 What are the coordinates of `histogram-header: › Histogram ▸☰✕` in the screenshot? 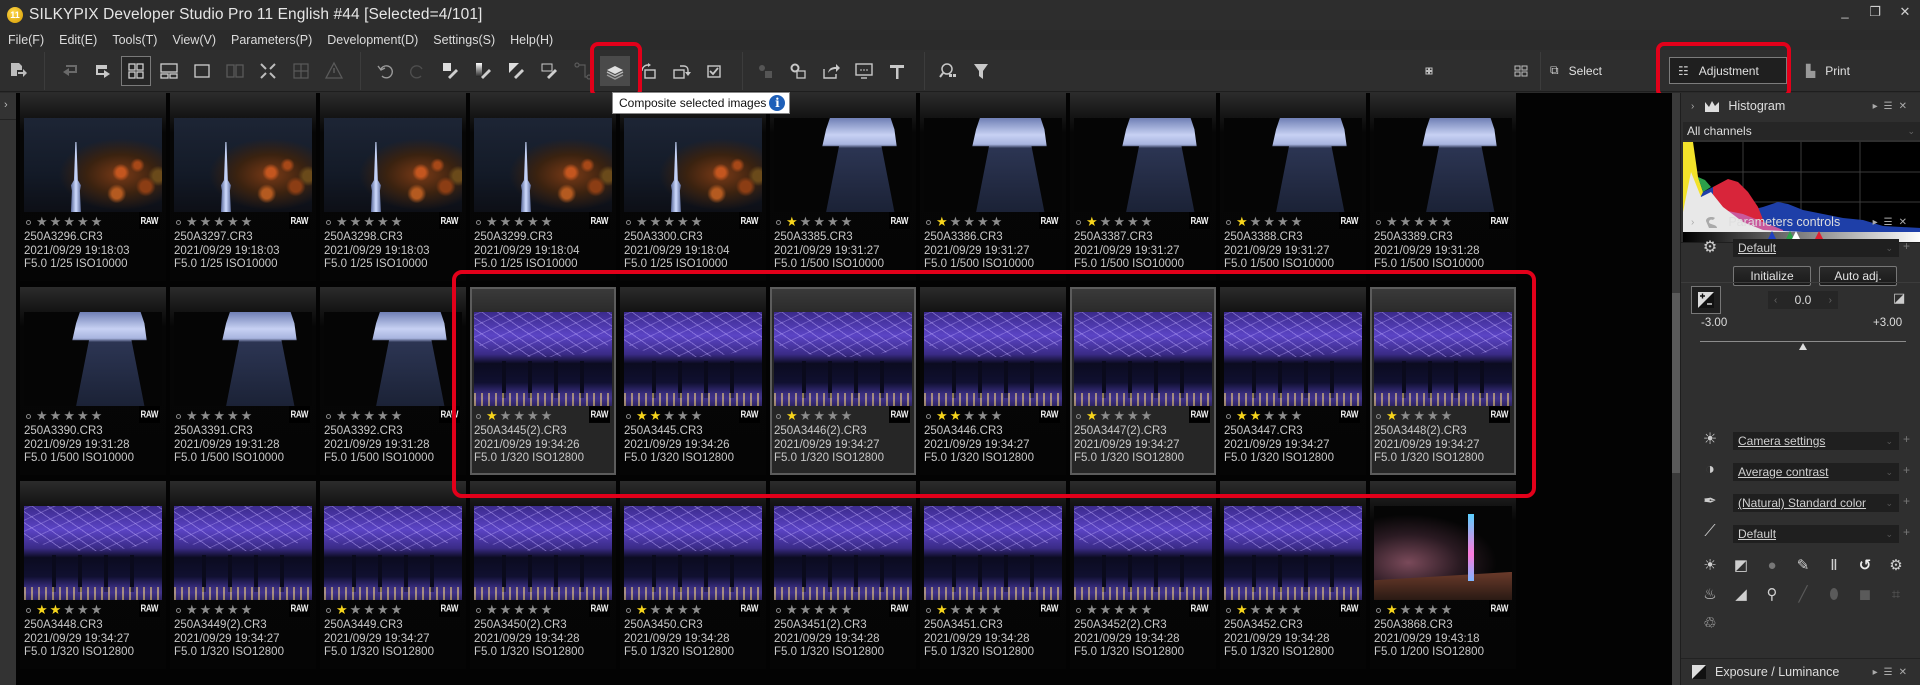 It's located at (1800, 106).